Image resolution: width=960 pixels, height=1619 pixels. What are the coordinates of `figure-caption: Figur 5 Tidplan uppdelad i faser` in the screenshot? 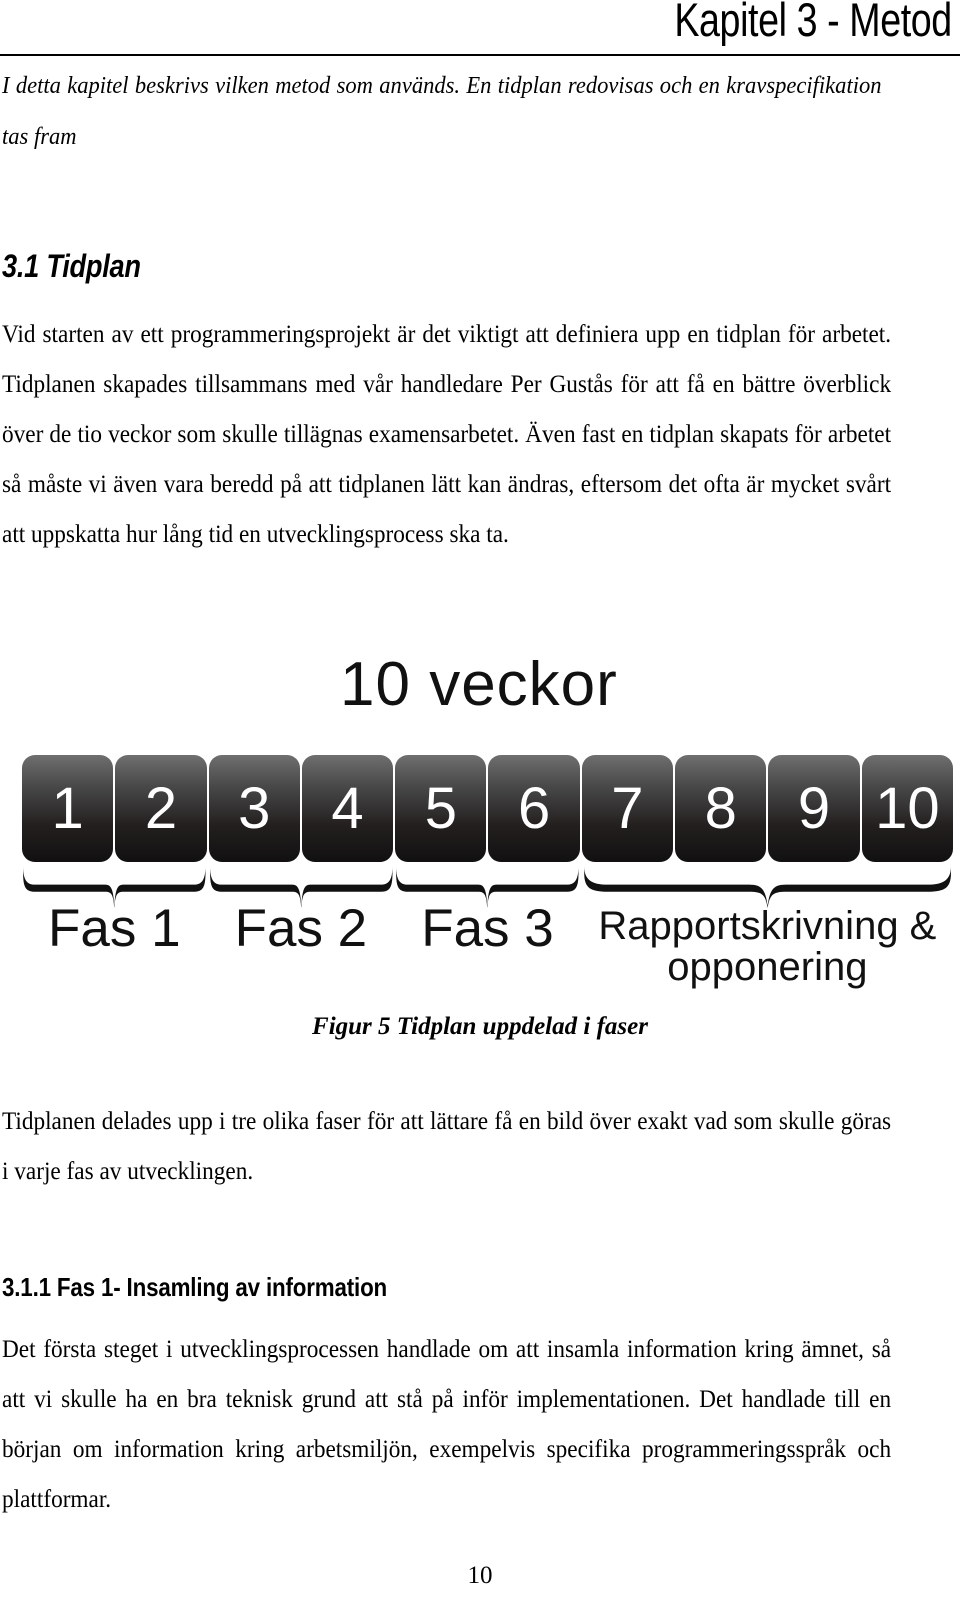 It's located at (480, 1026).